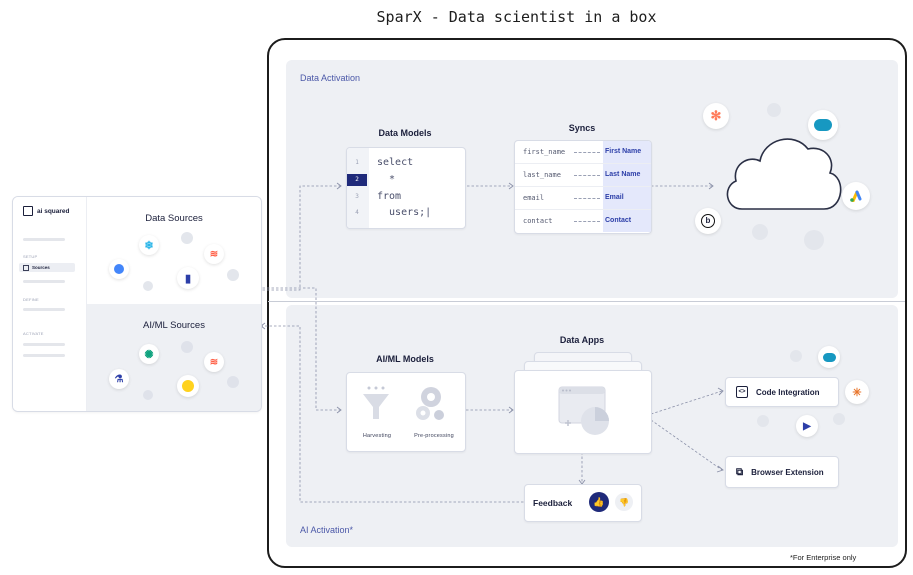 Image resolution: width=913 pixels, height=575 pixels. What do you see at coordinates (405, 133) in the screenshot?
I see `data-models-heading: Data Models` at bounding box center [405, 133].